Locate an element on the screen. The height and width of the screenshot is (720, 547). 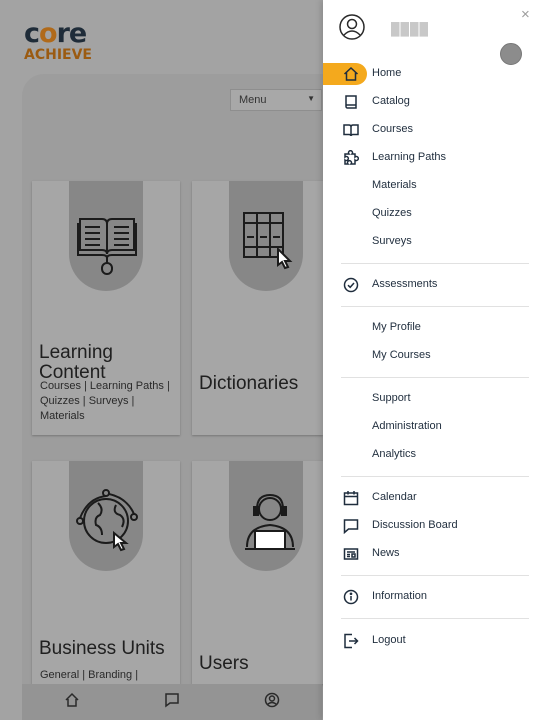
menu-select-value: Menu is located at coordinates (253, 100).